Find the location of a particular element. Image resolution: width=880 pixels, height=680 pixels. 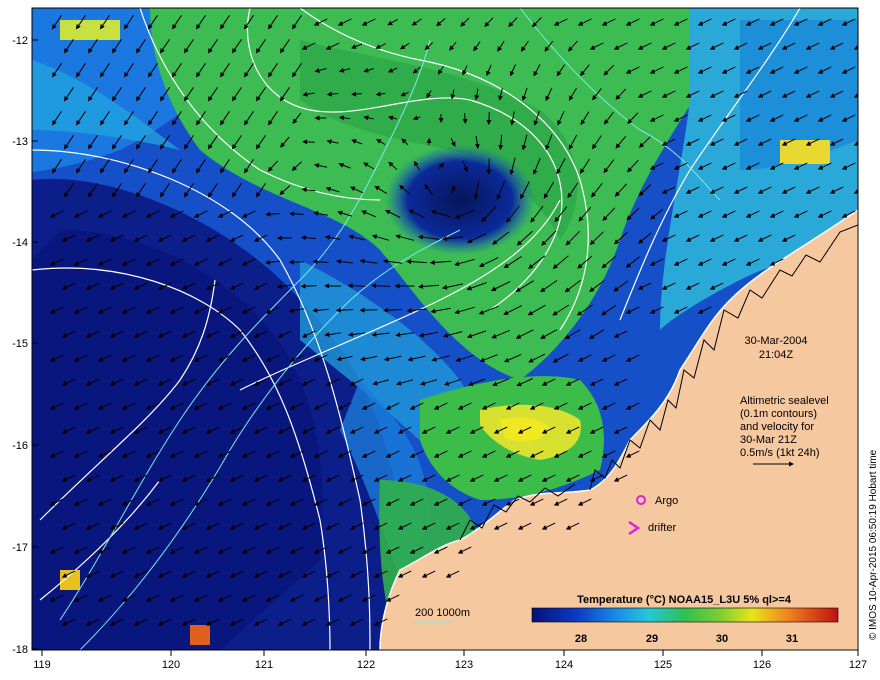

y-tick-label: -16 is located at coordinates (20, 446).